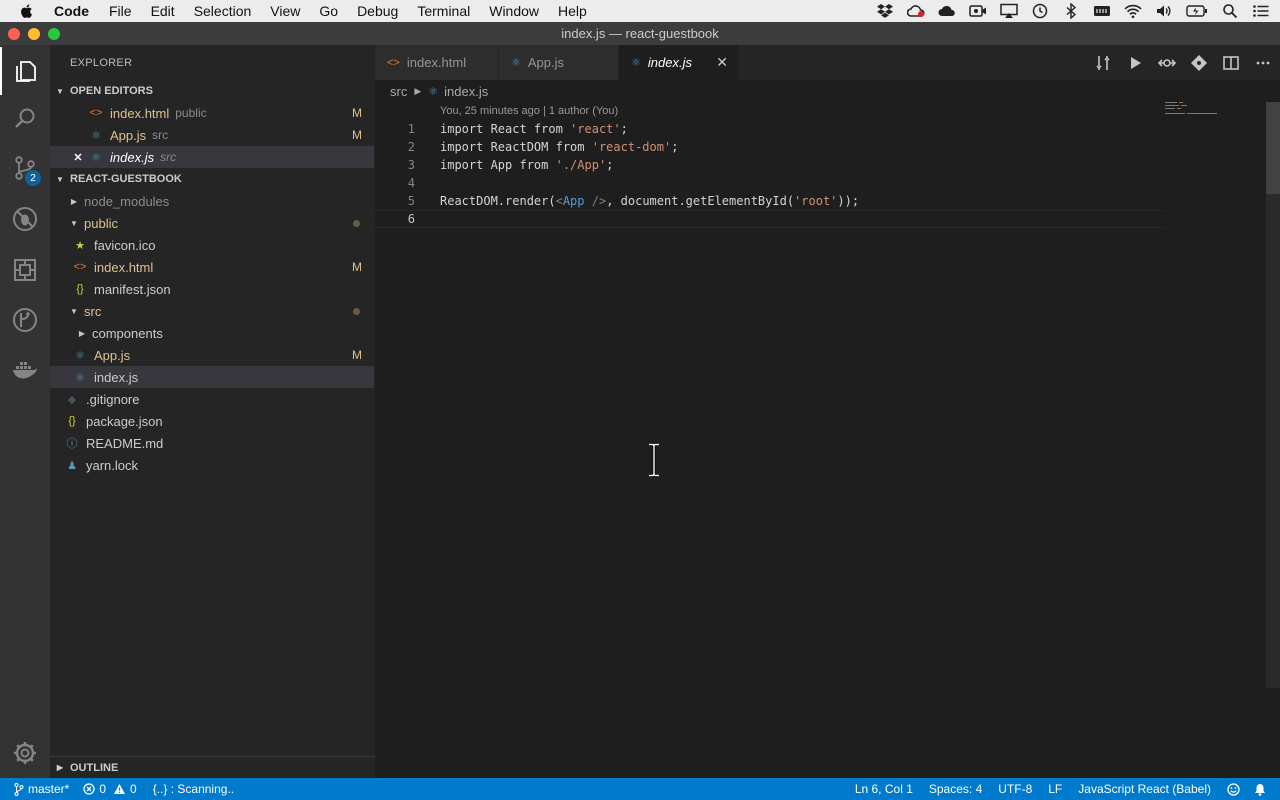  I want to click on editor-scrollbar, so click(1273, 395).